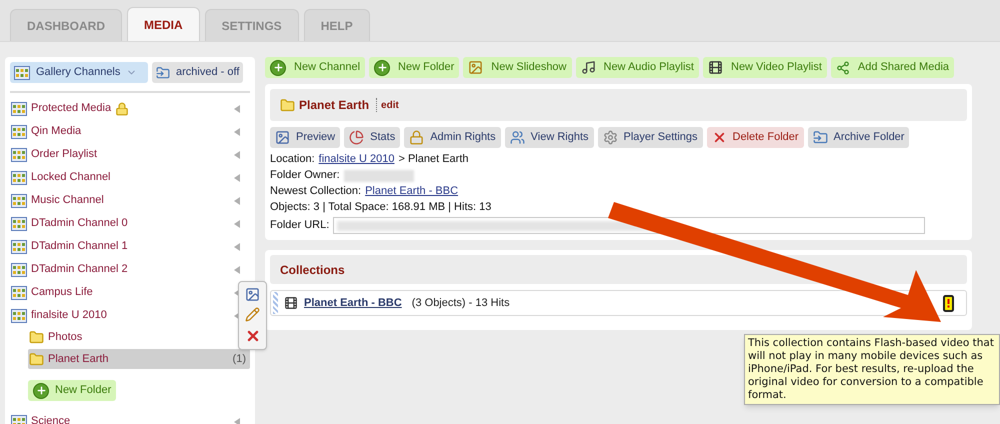 Image resolution: width=1000 pixels, height=424 pixels. What do you see at coordinates (64, 154) in the screenshot?
I see `channel-item: Order Playlist` at bounding box center [64, 154].